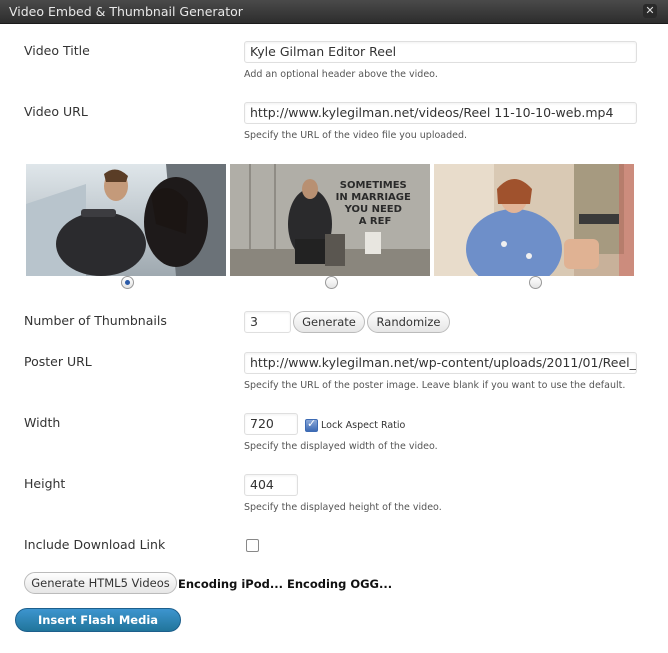 This screenshot has width=668, height=653. Describe the element at coordinates (98, 628) in the screenshot. I see `insert-flash-media-player-button: Insert Flash Media Player` at that location.